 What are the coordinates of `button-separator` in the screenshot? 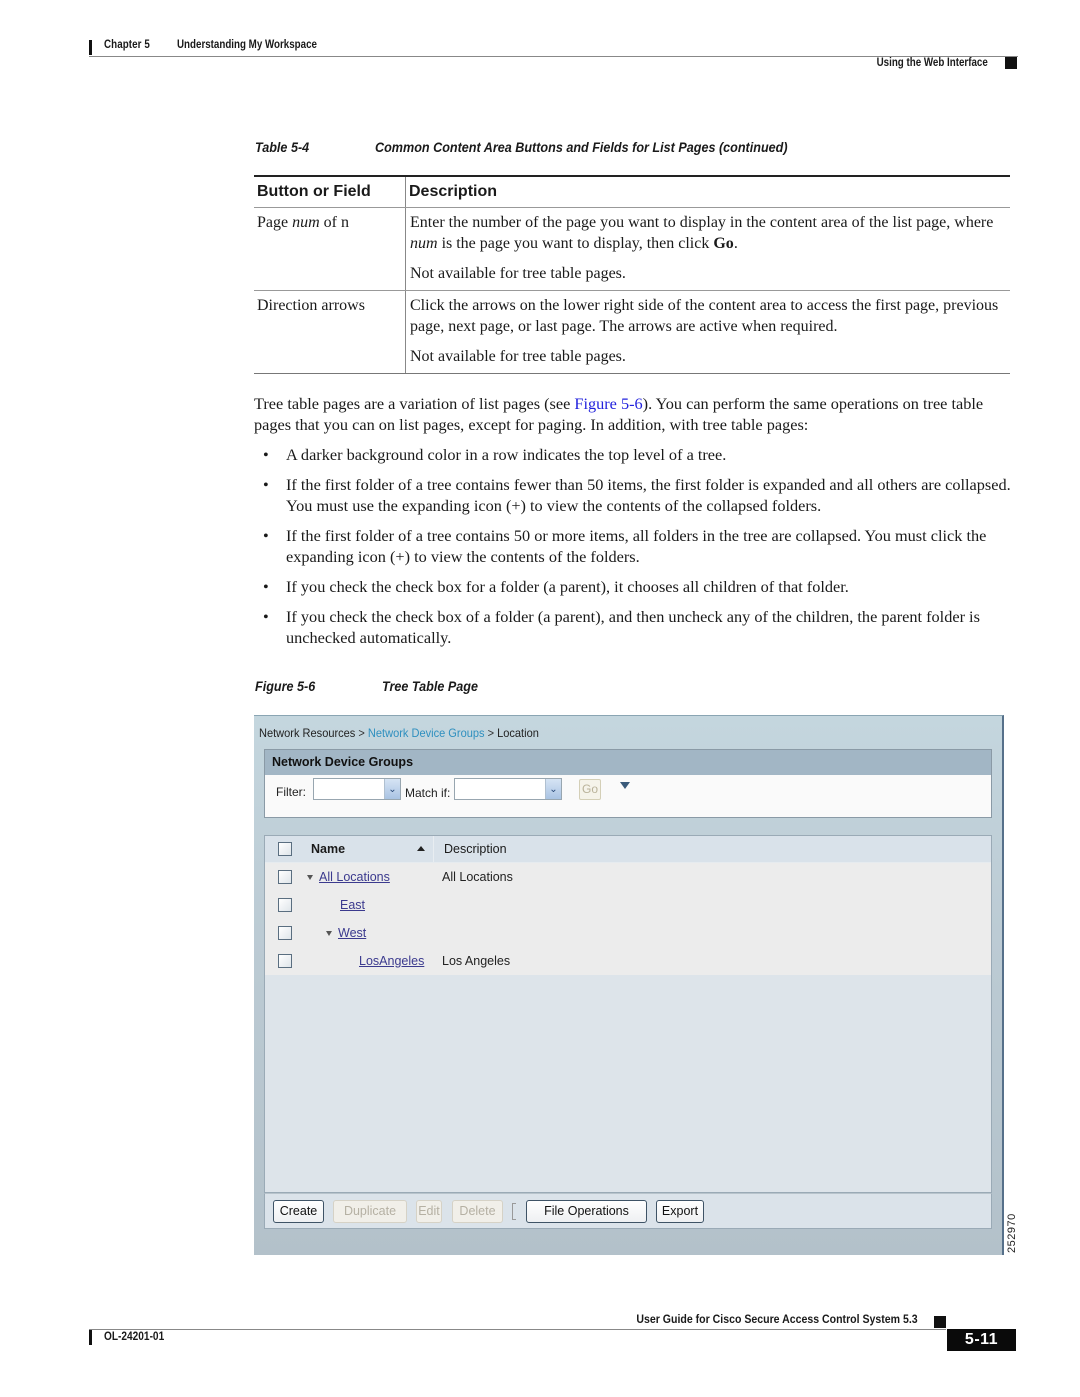 It's located at (514, 1211).